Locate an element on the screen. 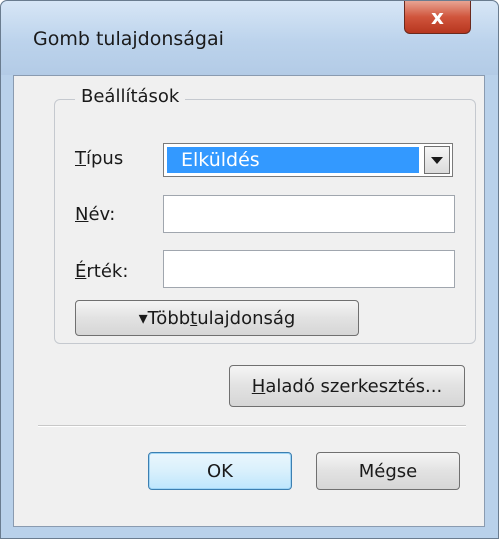  type-label-accesskey: T is located at coordinates (80, 158).